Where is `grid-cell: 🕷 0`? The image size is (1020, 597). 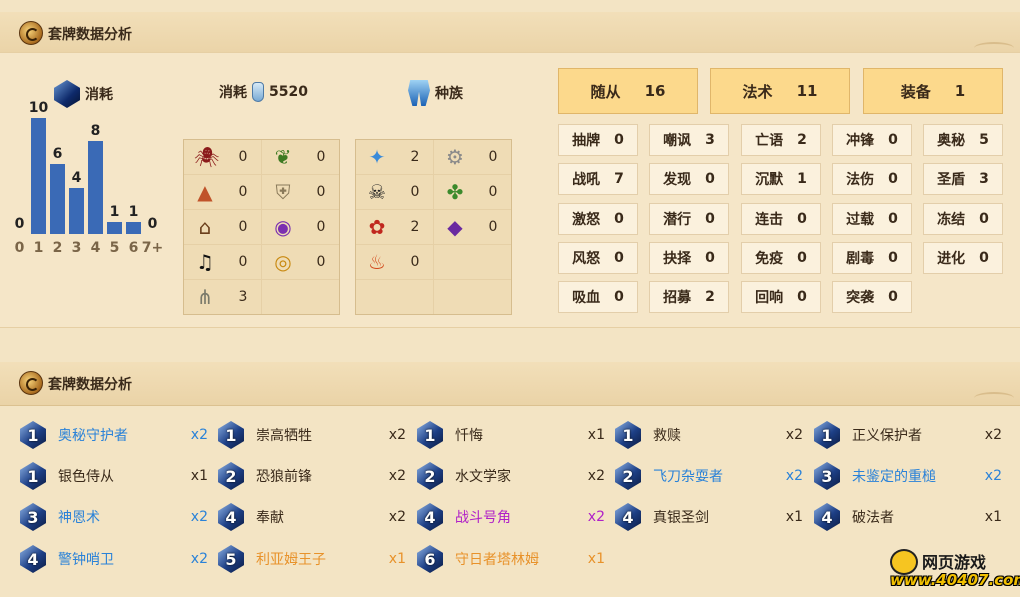 grid-cell: 🕷 0 is located at coordinates (222, 157).